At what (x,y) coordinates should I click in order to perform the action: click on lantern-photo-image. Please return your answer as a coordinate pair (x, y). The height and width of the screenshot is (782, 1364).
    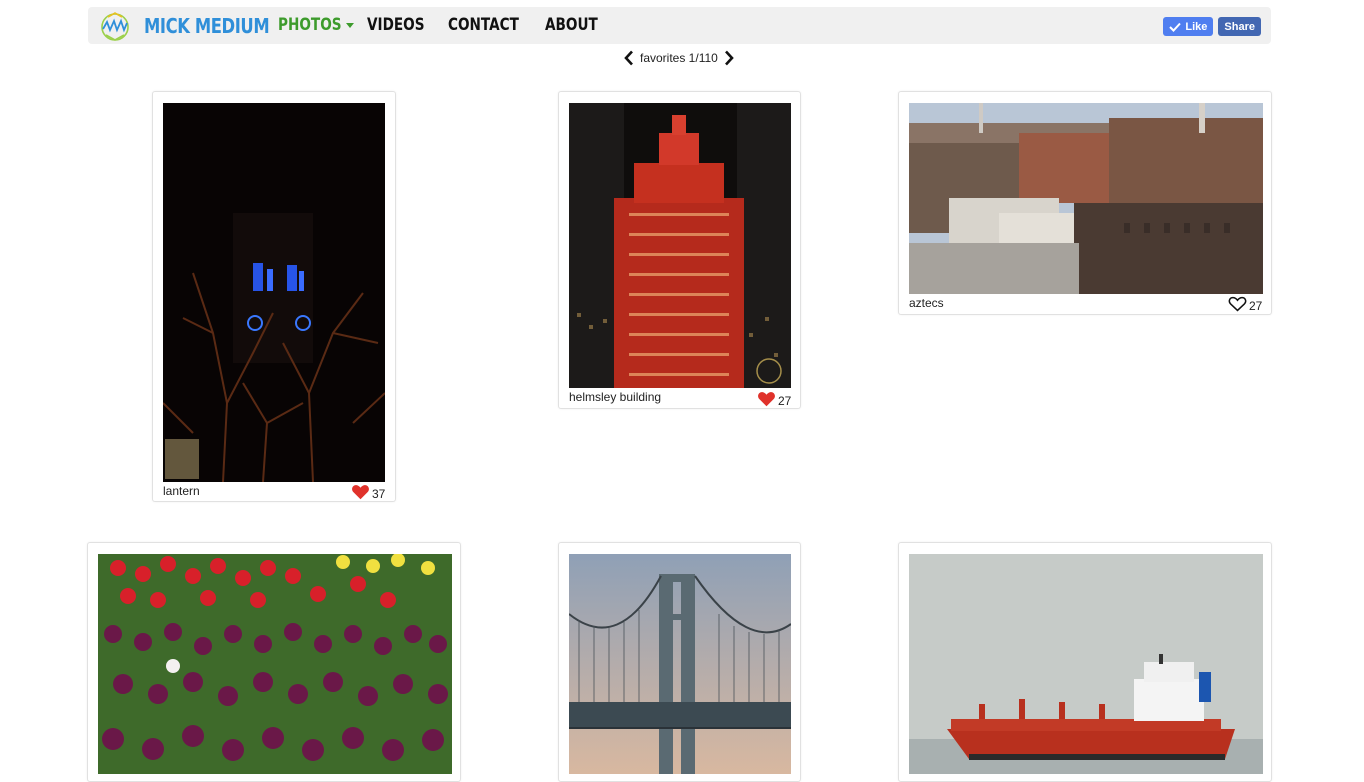
    Looking at the image, I should click on (274, 292).